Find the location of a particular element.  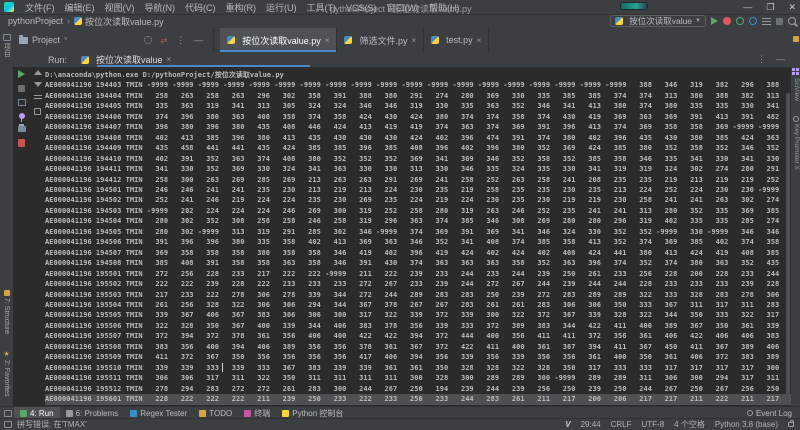

indent-setting: 4 个空格 is located at coordinates (689, 424).